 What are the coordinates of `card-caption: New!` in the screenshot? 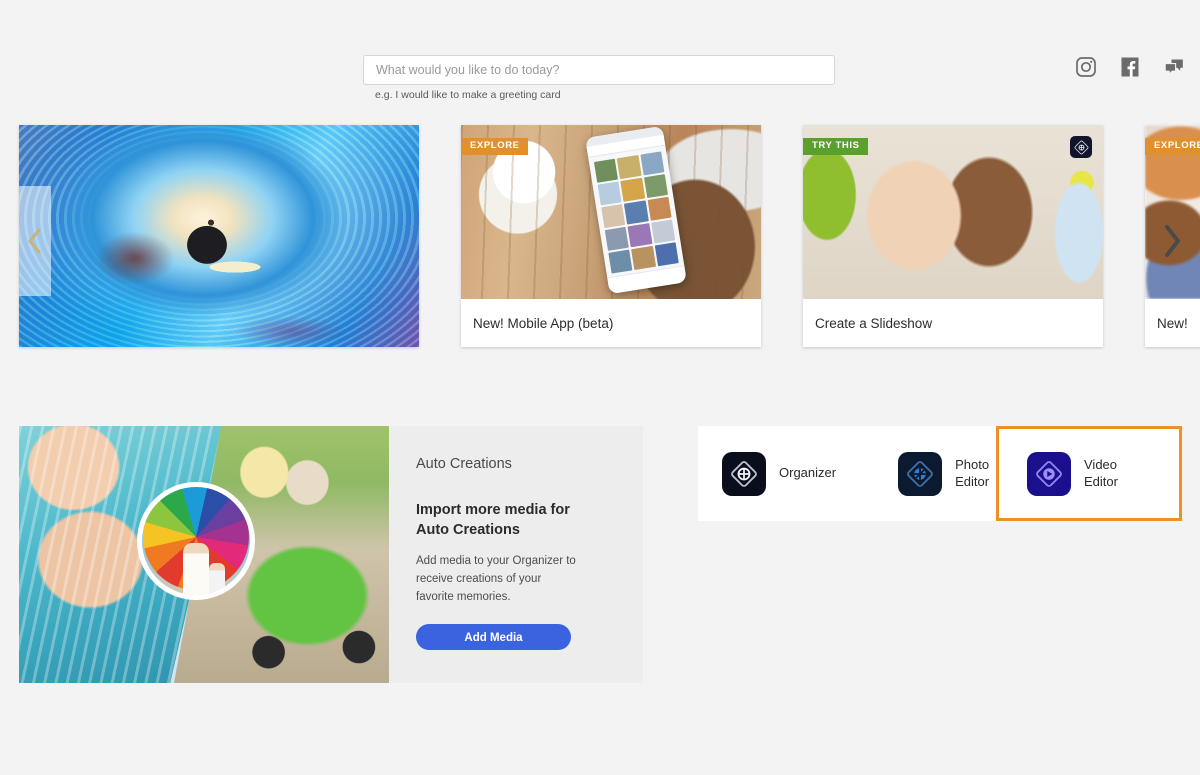 It's located at (1172, 323).